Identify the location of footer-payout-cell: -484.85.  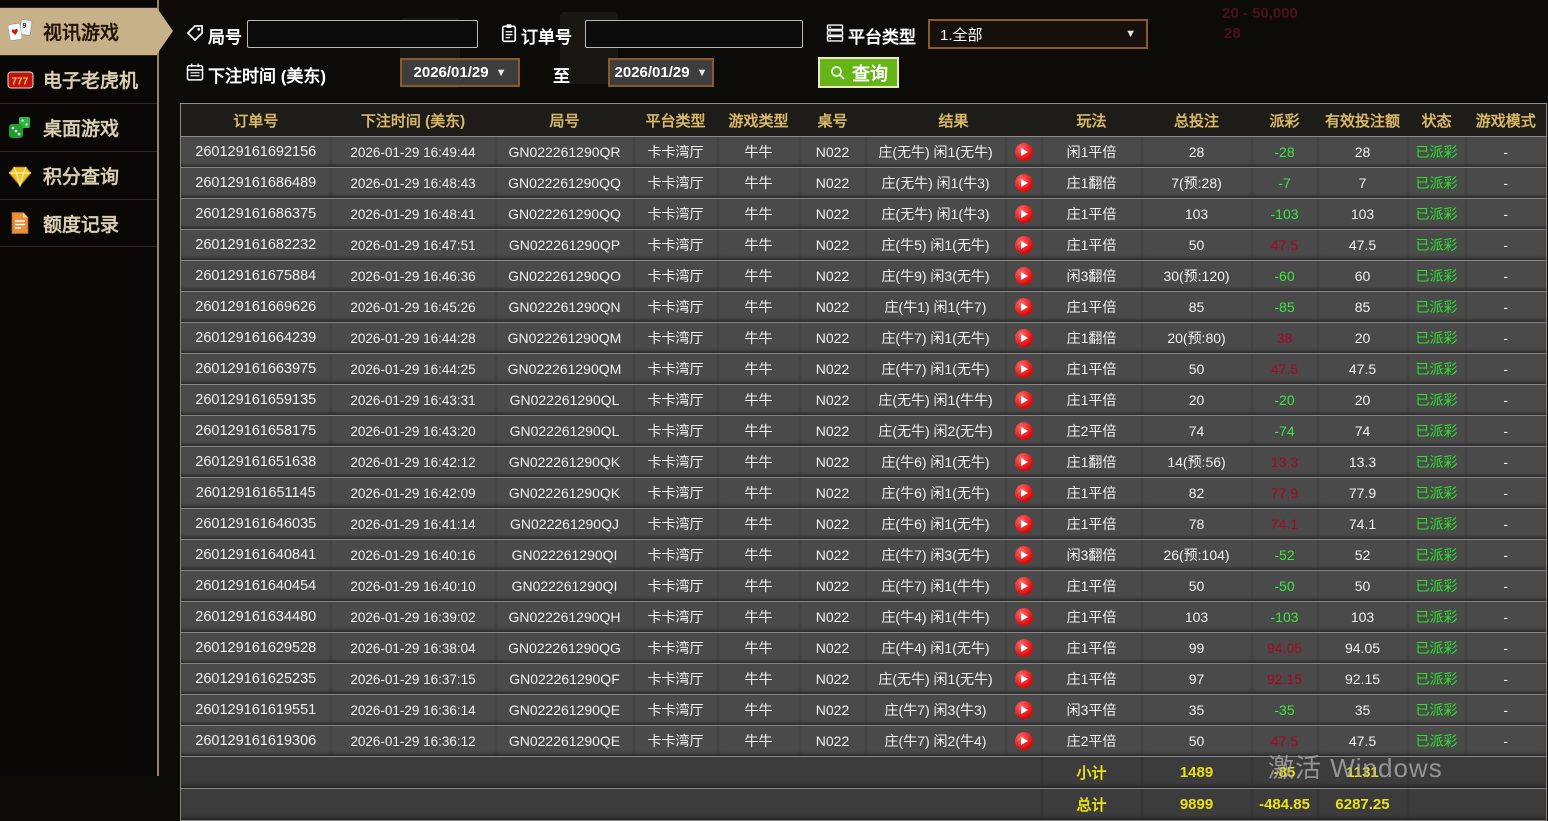
(1284, 804).